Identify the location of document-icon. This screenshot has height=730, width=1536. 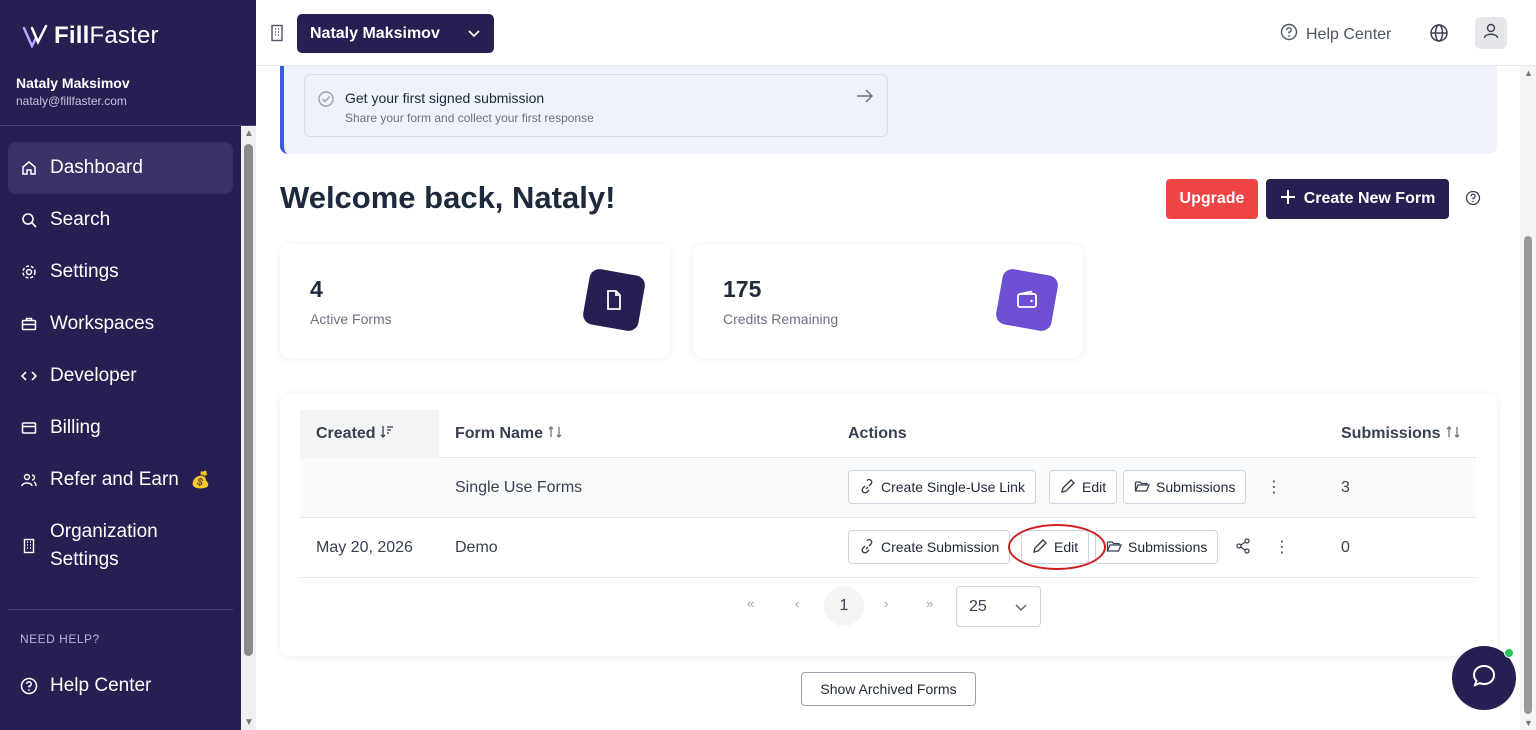
(614, 300).